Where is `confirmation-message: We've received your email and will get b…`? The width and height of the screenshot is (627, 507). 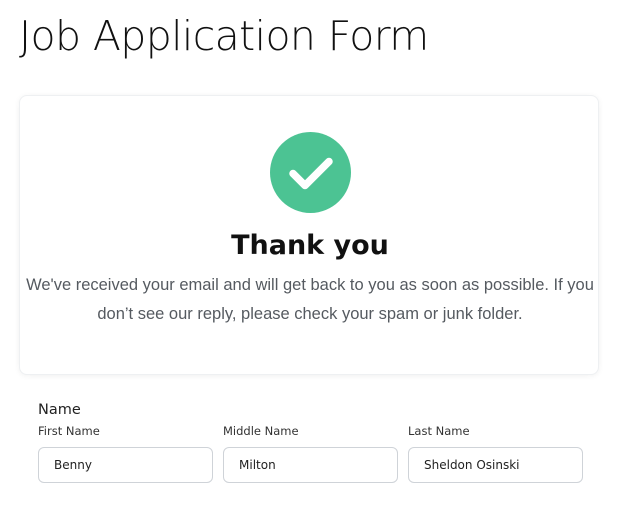
confirmation-message: We've received your email and will get b… is located at coordinates (310, 300).